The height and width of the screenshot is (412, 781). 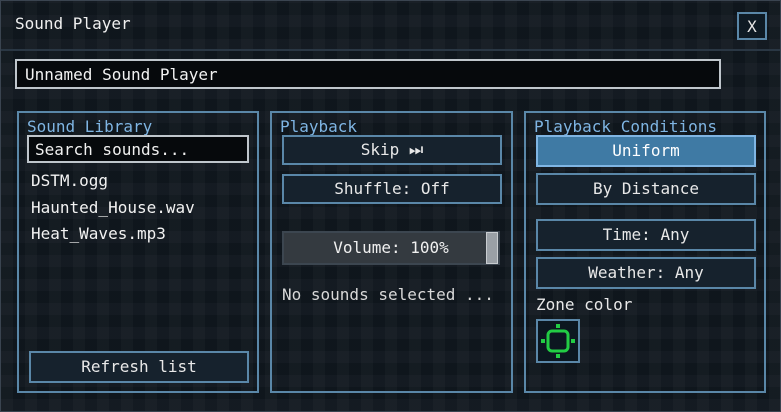 I want to click on time-button: Time: Any, so click(x=646, y=235).